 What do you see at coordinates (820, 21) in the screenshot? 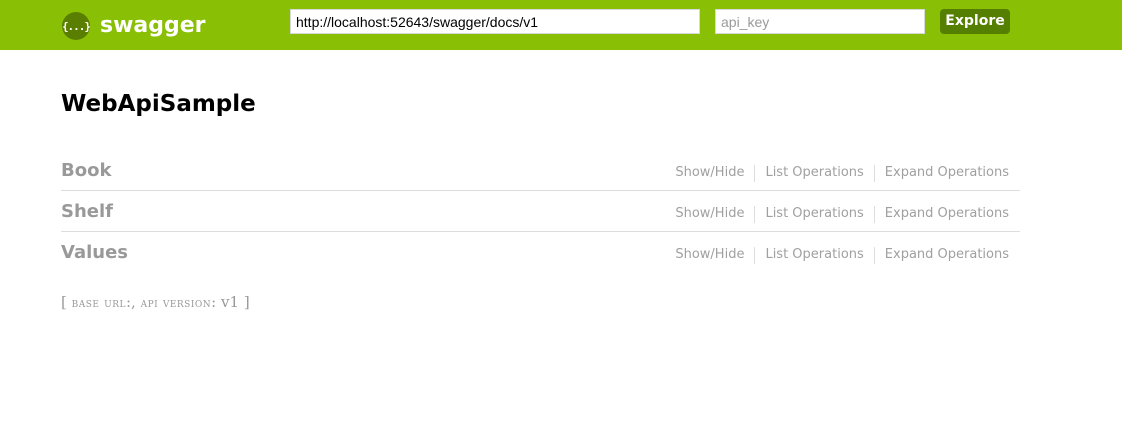
I see `api-key-input` at bounding box center [820, 21].